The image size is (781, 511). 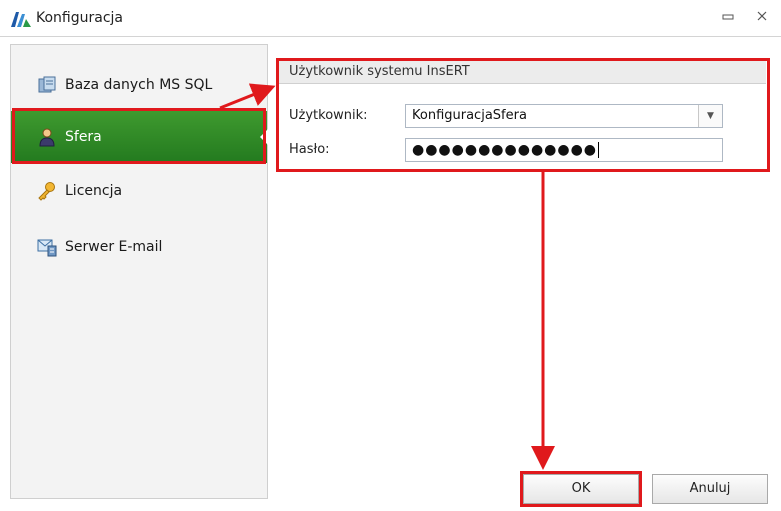 I want to click on password-value: ●●●●●●●●●●●●●●, so click(x=505, y=150).